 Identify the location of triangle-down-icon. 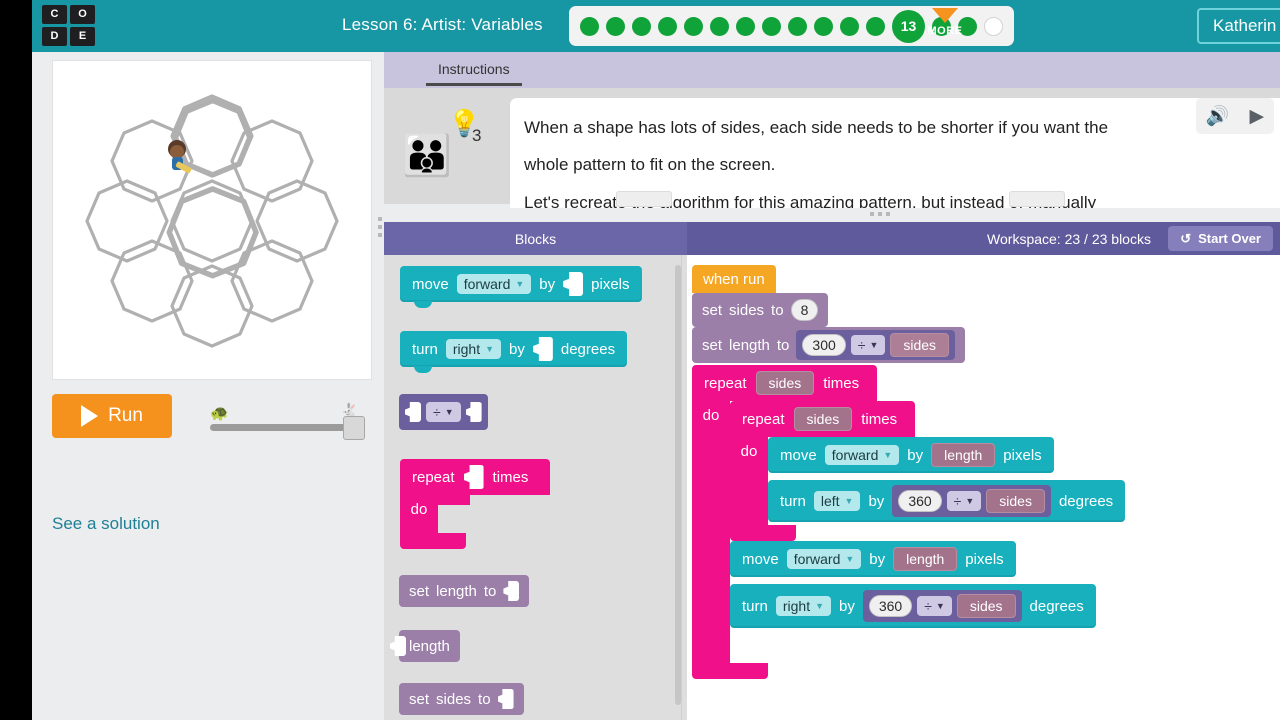
(945, 15).